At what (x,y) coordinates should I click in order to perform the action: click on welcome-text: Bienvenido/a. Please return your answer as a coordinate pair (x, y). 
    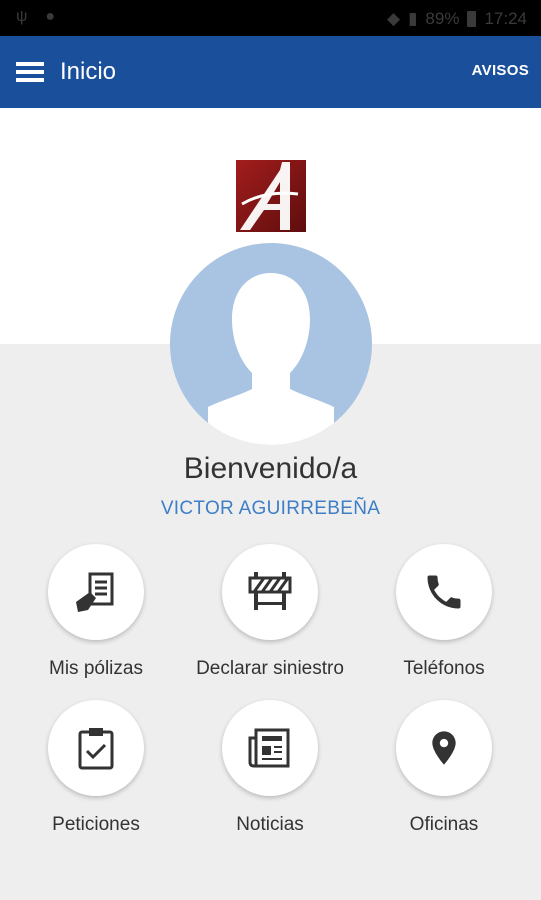
    Looking at the image, I should click on (270, 468).